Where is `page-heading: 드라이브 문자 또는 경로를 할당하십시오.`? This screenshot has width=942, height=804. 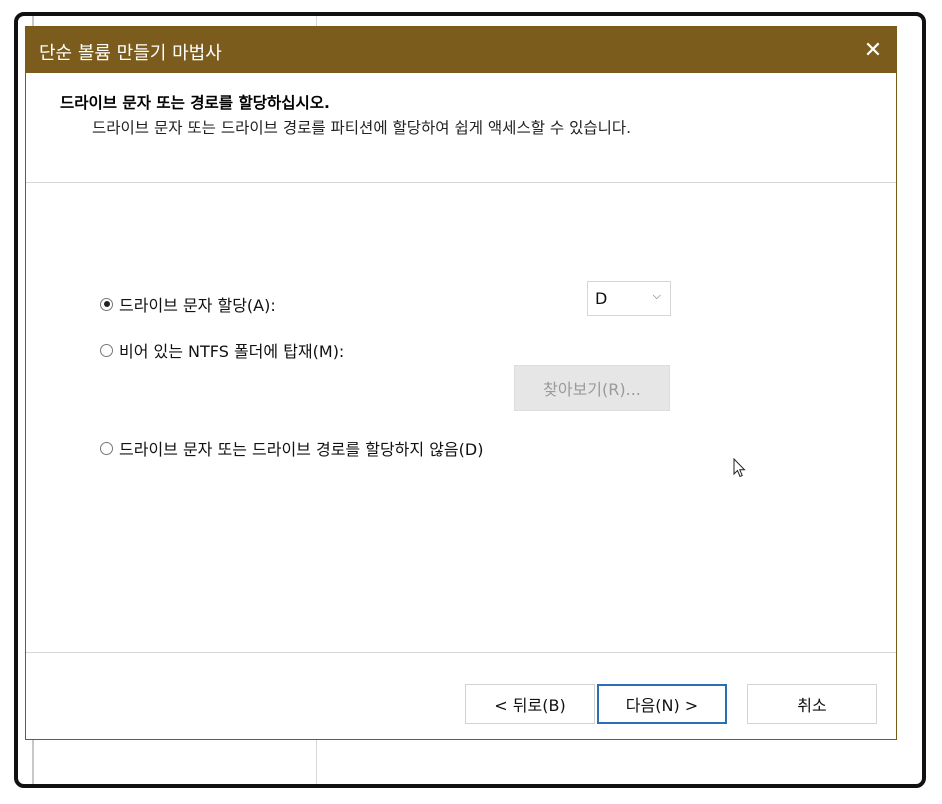
page-heading: 드라이브 문자 또는 경로를 할당하십시오. is located at coordinates (195, 103).